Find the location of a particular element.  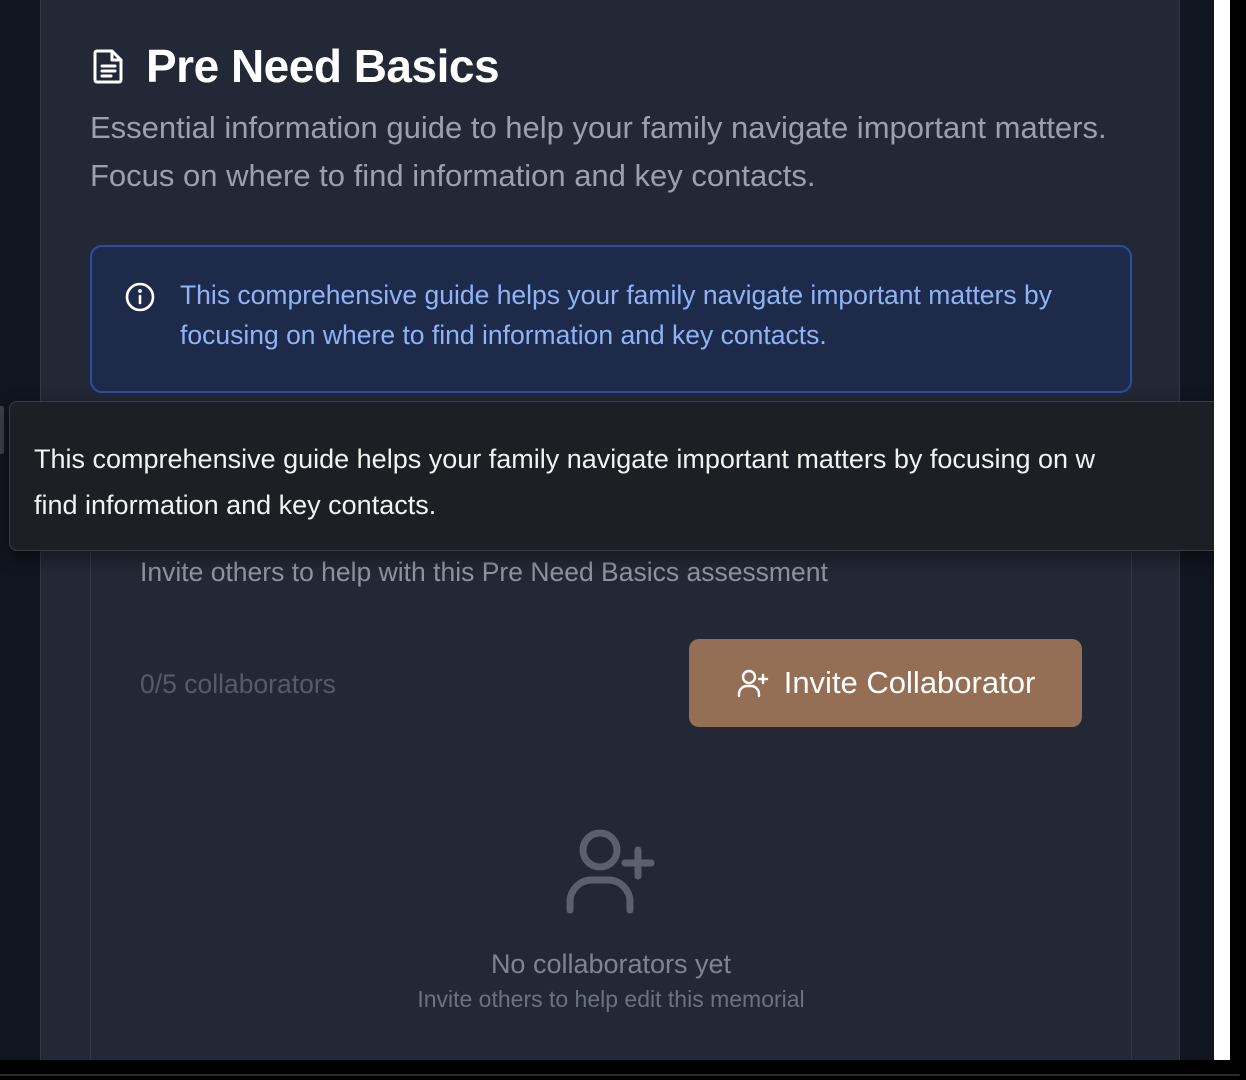

side-panel-handle is located at coordinates (2, 430).